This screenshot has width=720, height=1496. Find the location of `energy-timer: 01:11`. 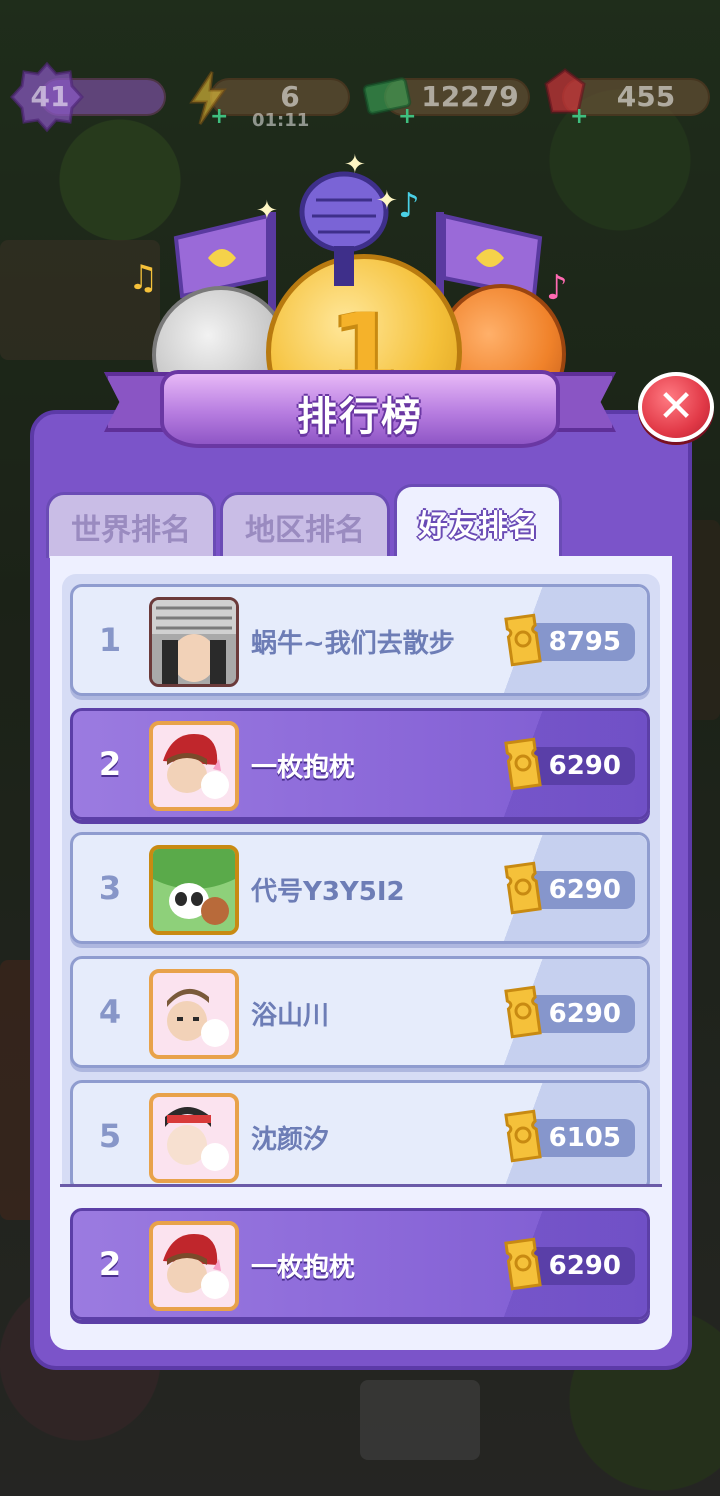

energy-timer: 01:11 is located at coordinates (281, 120).